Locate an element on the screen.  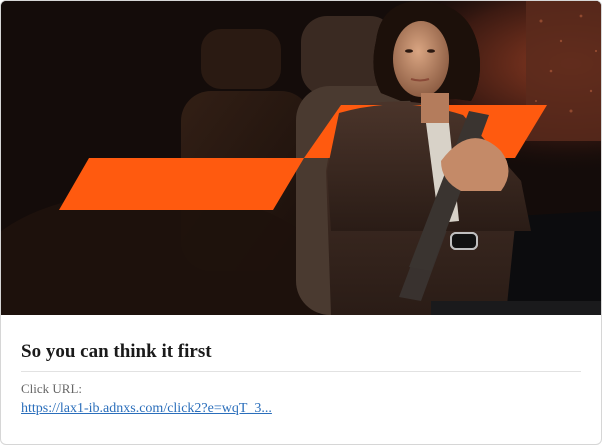
click-url-label: Click URL: is located at coordinates (52, 388).